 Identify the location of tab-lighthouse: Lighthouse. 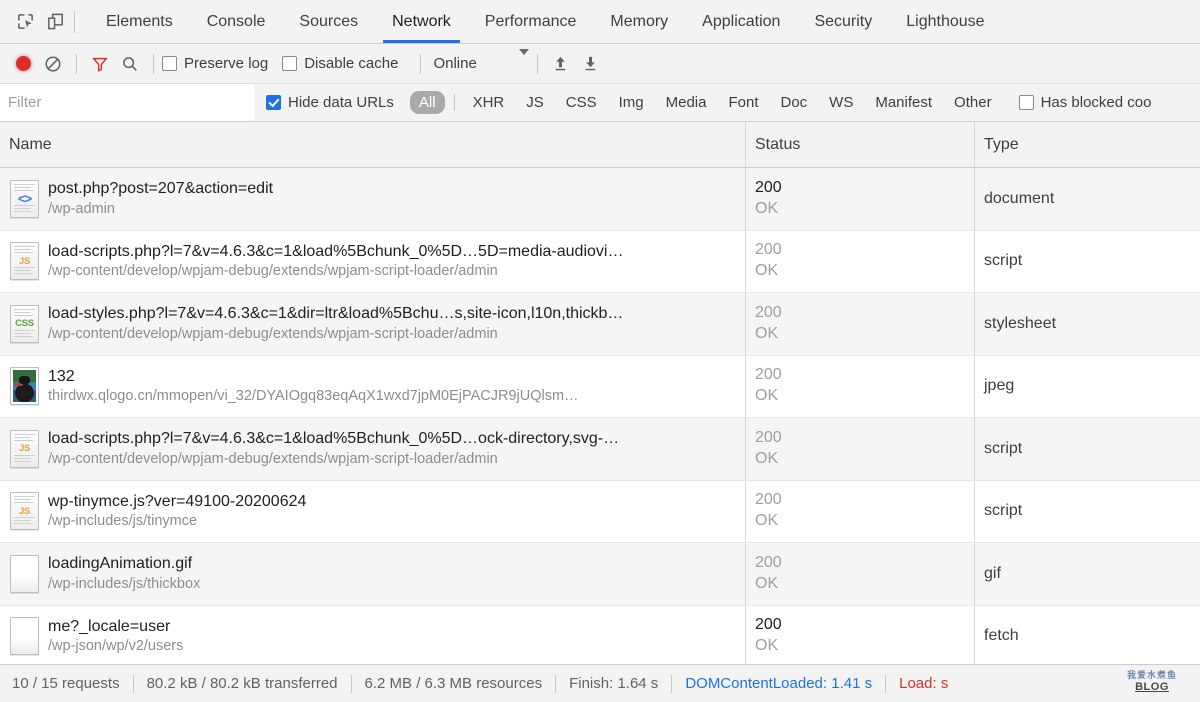
(945, 21).